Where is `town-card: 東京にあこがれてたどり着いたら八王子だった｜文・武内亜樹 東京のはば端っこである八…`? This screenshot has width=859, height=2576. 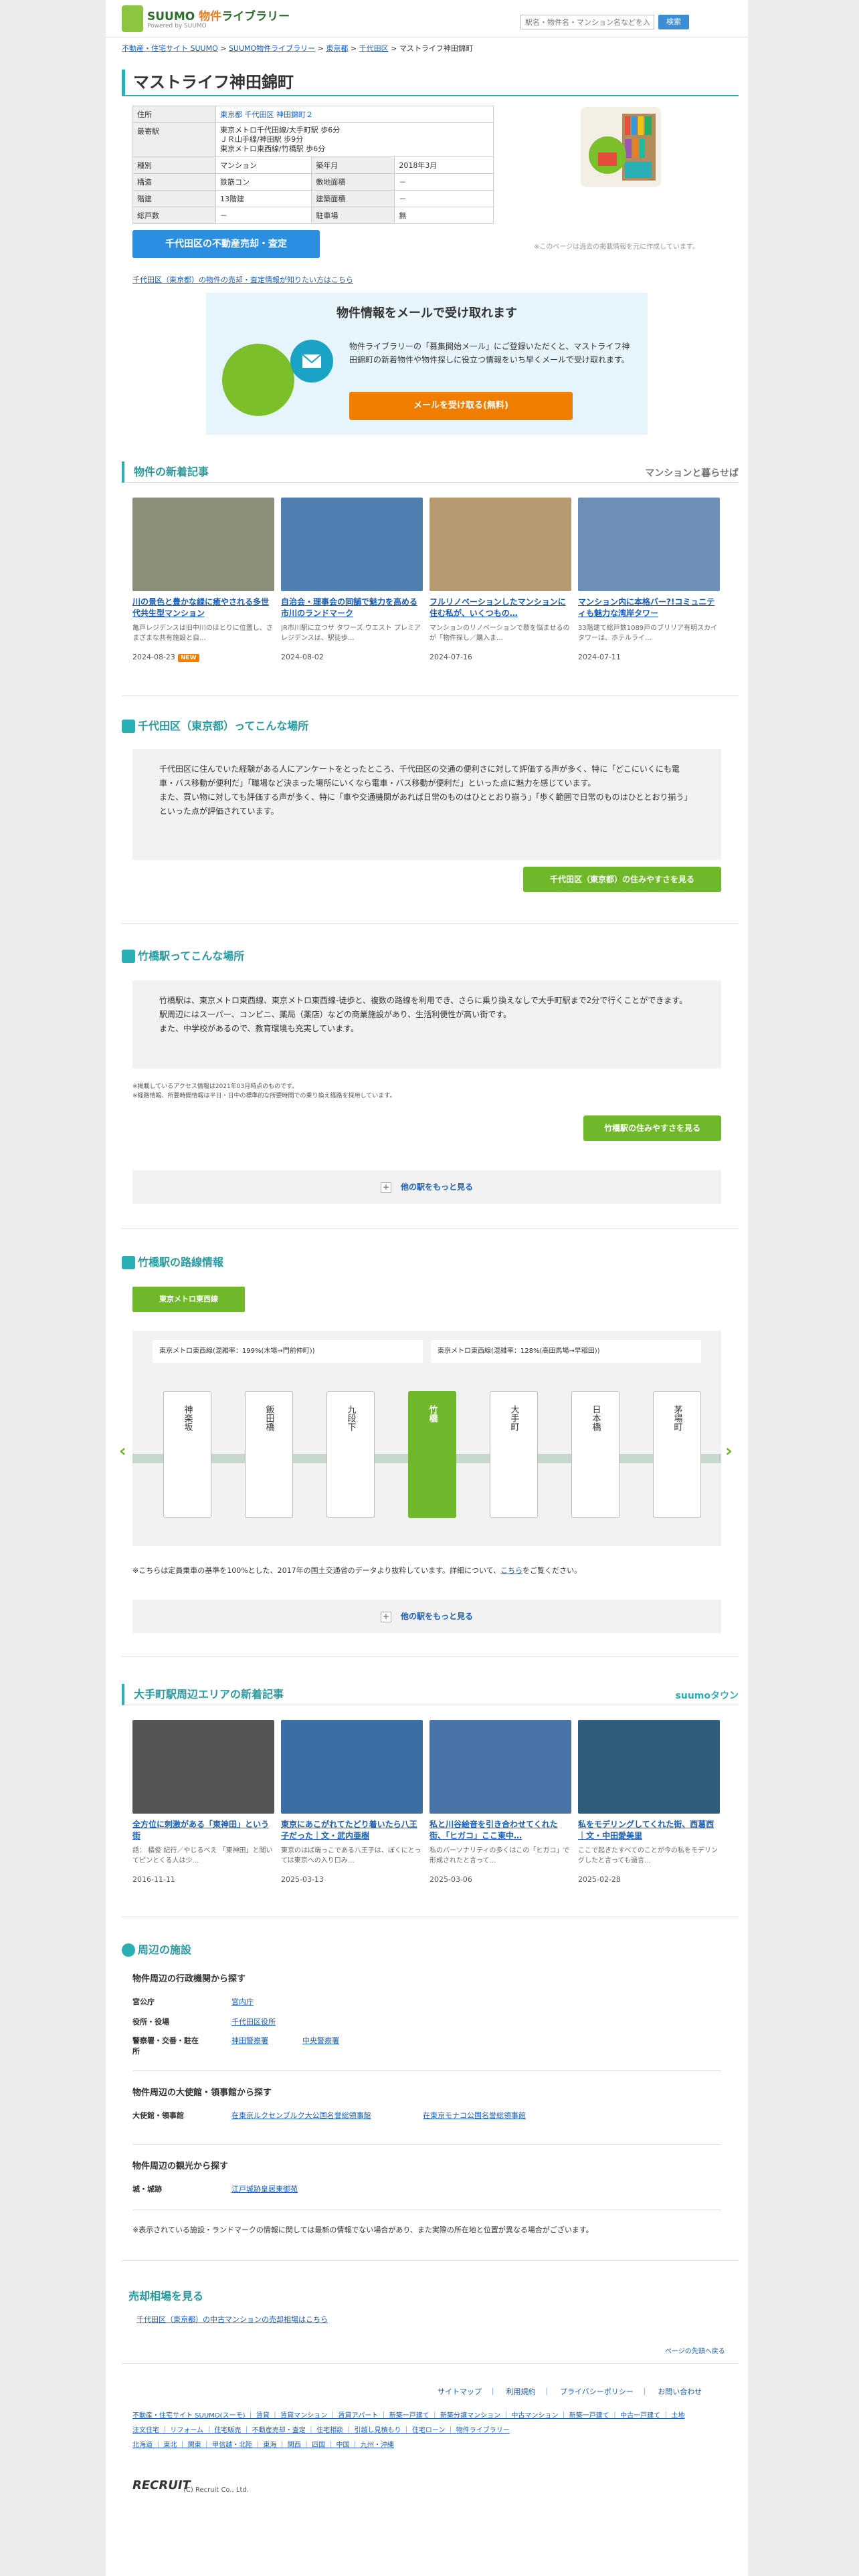 town-card: 東京にあこがれてたどり着いたら八王子だった｜文・武内亜樹 東京のはば端っこである八… is located at coordinates (352, 1802).